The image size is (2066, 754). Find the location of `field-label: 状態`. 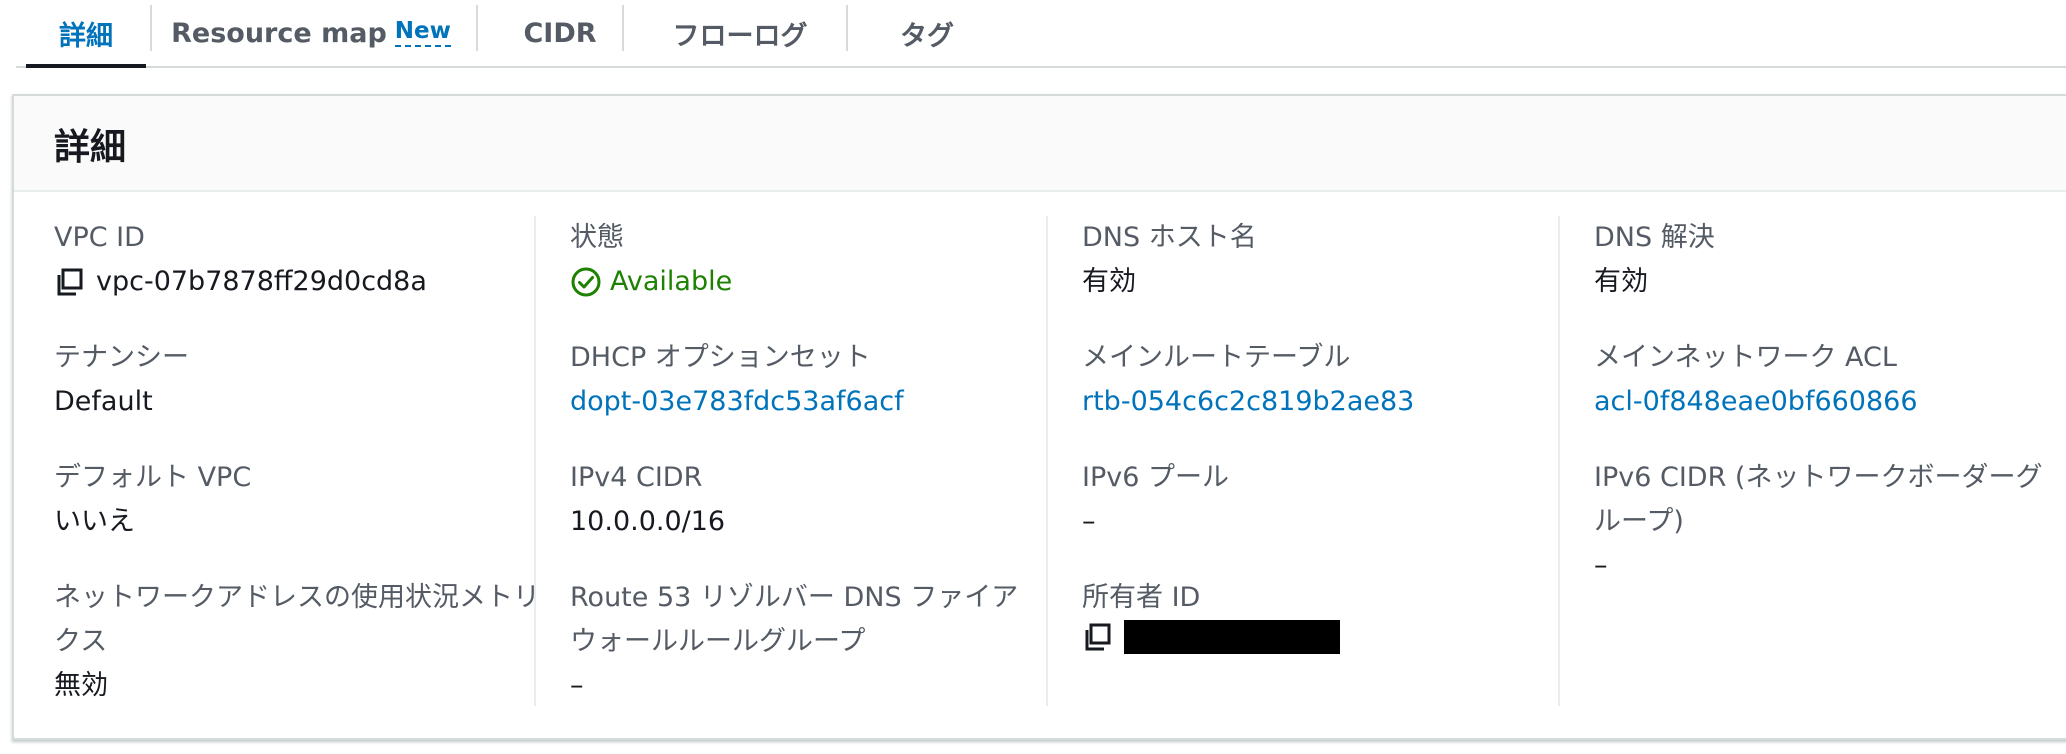

field-label: 状態 is located at coordinates (597, 237).